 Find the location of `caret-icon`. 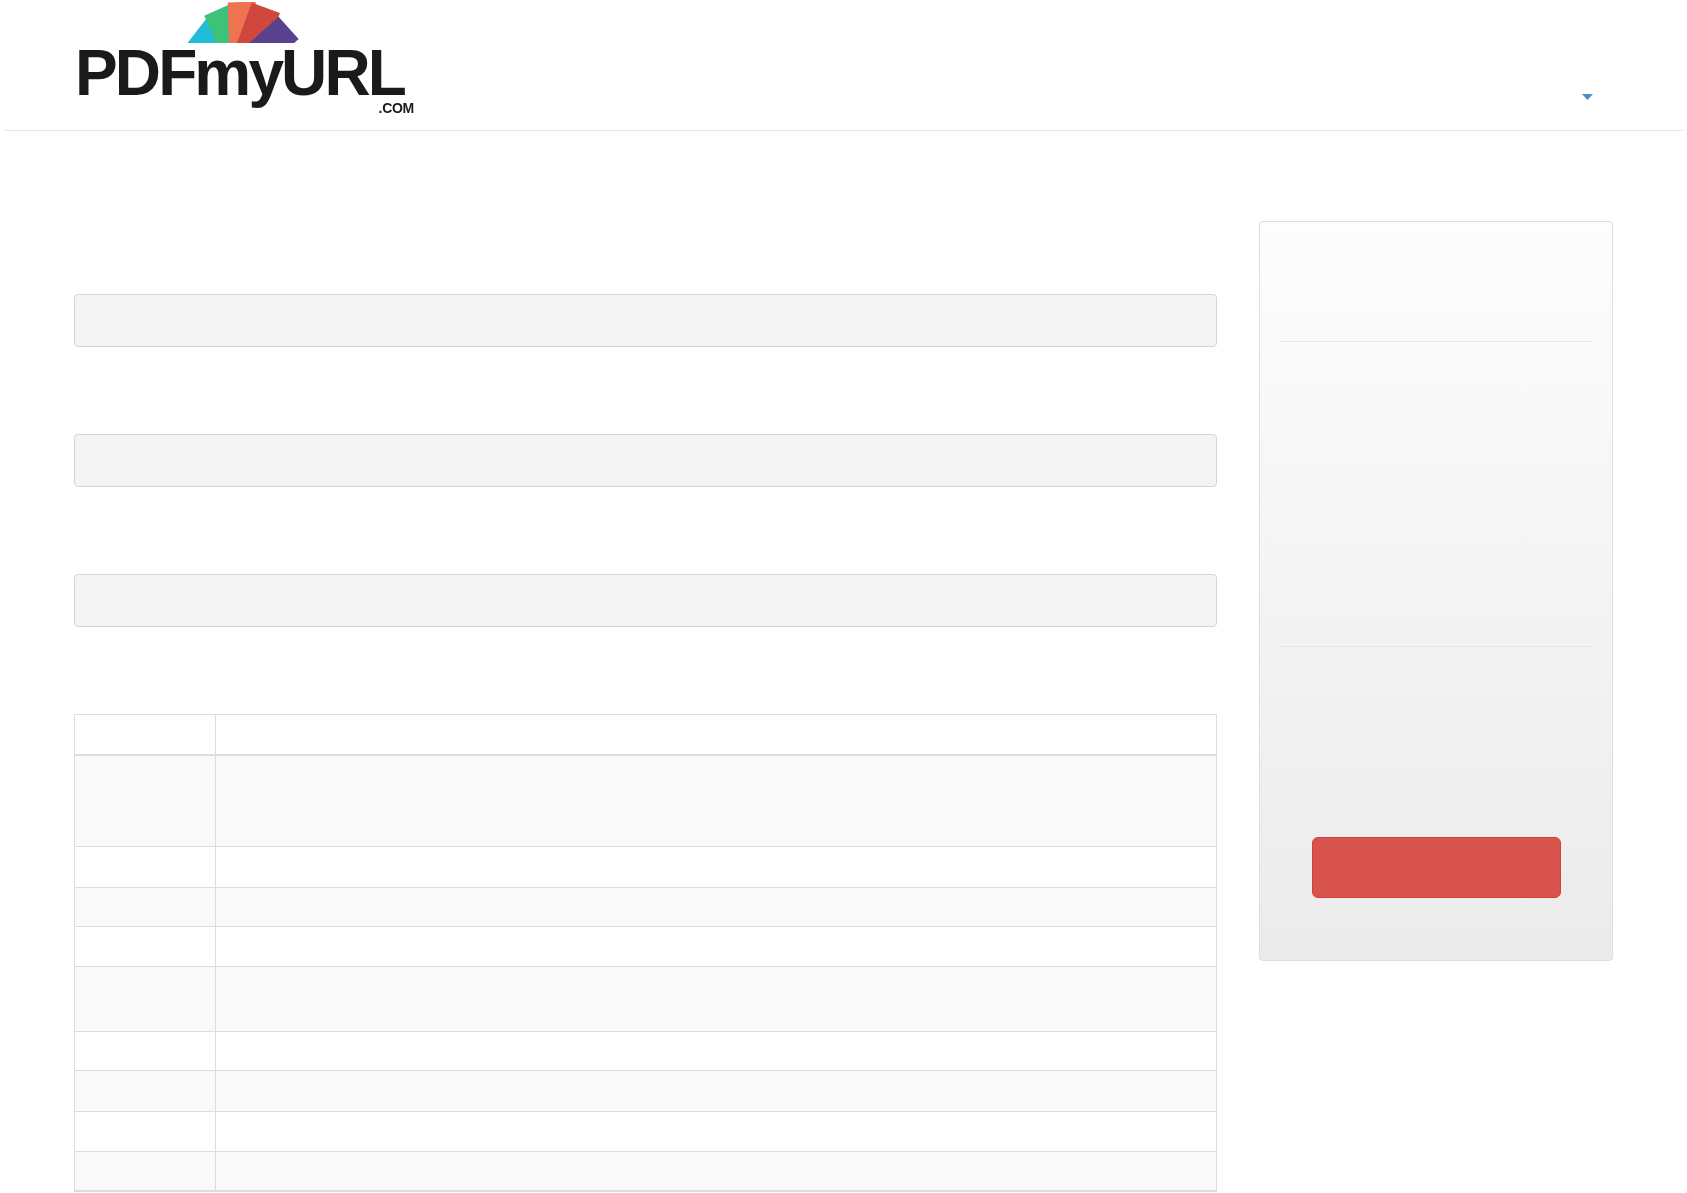

caret-icon is located at coordinates (1587, 97).